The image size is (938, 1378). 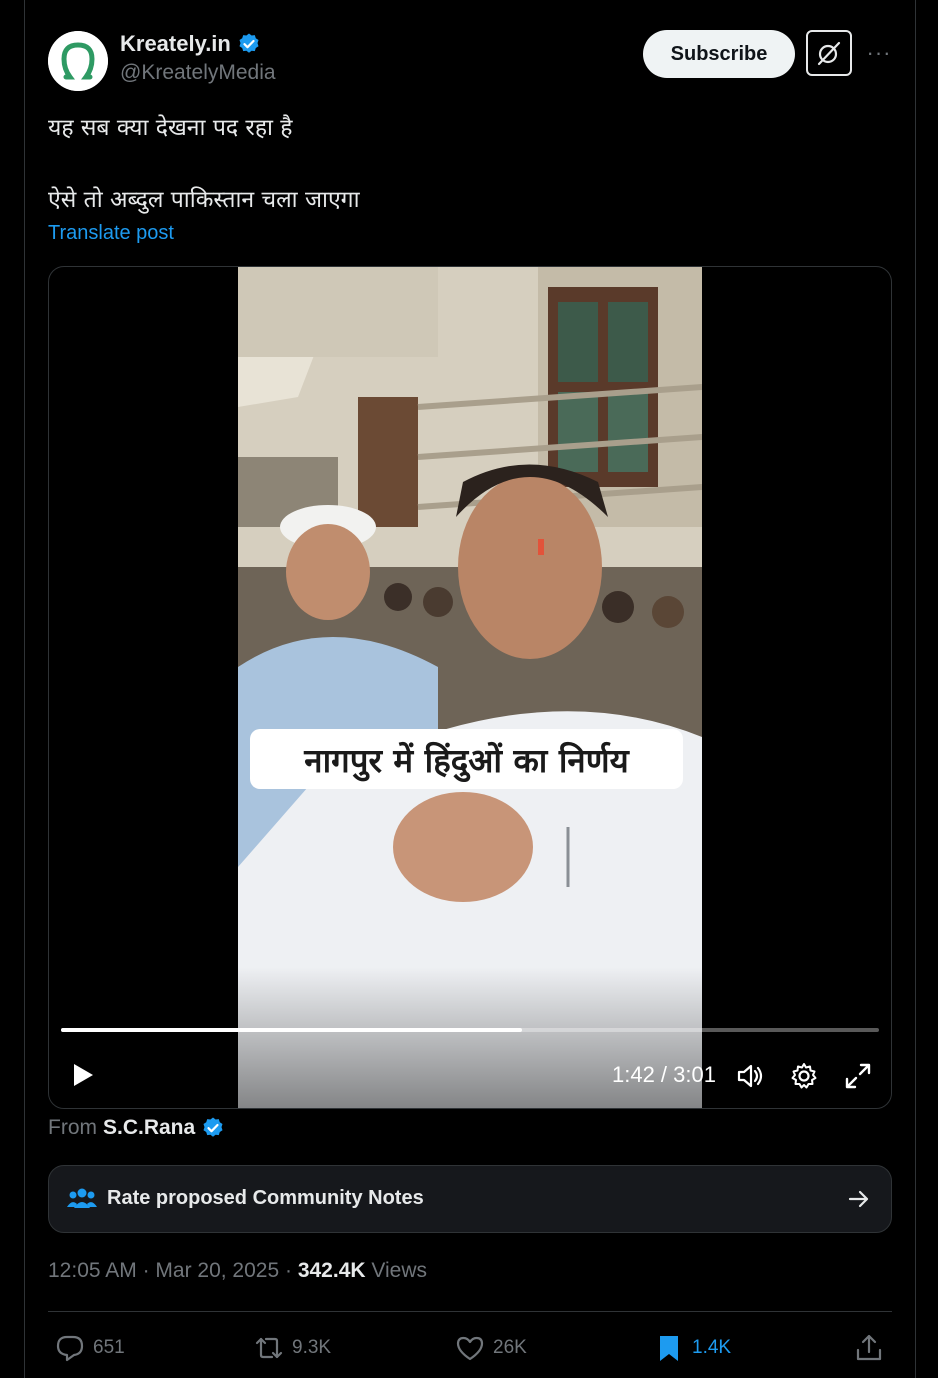 What do you see at coordinates (149, 1128) in the screenshot?
I see `attribution-author-link: S.C.Rana` at bounding box center [149, 1128].